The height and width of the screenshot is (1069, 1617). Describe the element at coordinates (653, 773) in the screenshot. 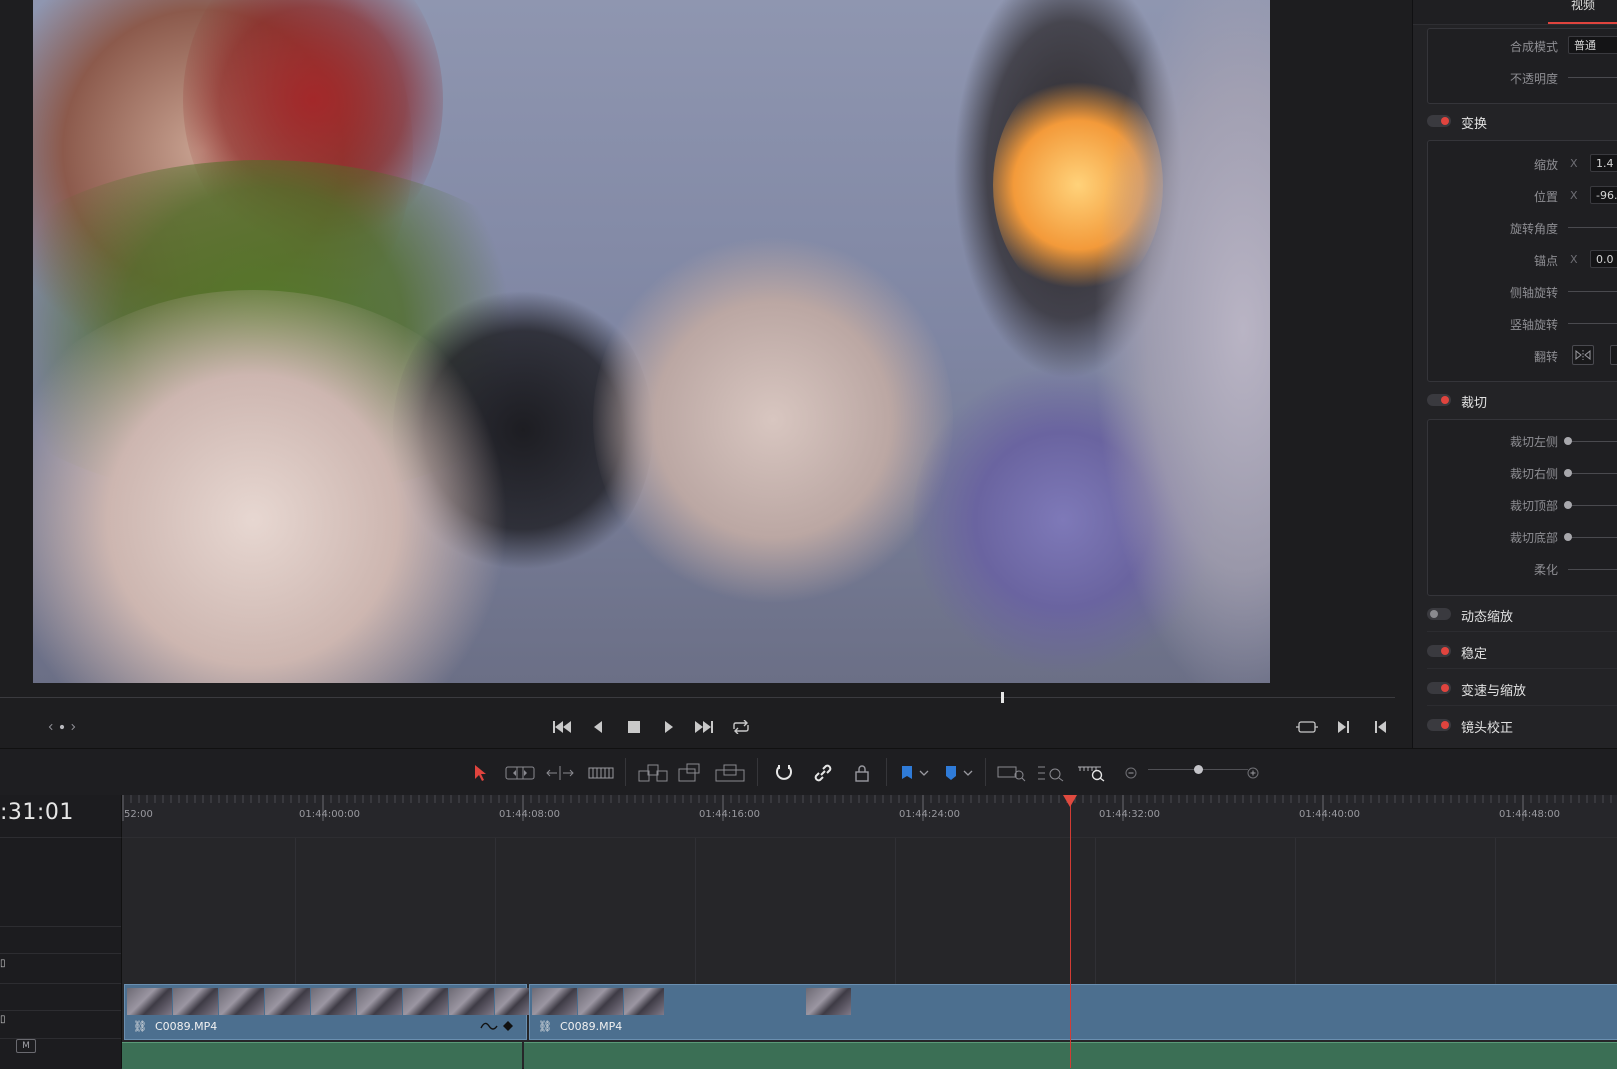

I see `insert-clip-icon` at that location.